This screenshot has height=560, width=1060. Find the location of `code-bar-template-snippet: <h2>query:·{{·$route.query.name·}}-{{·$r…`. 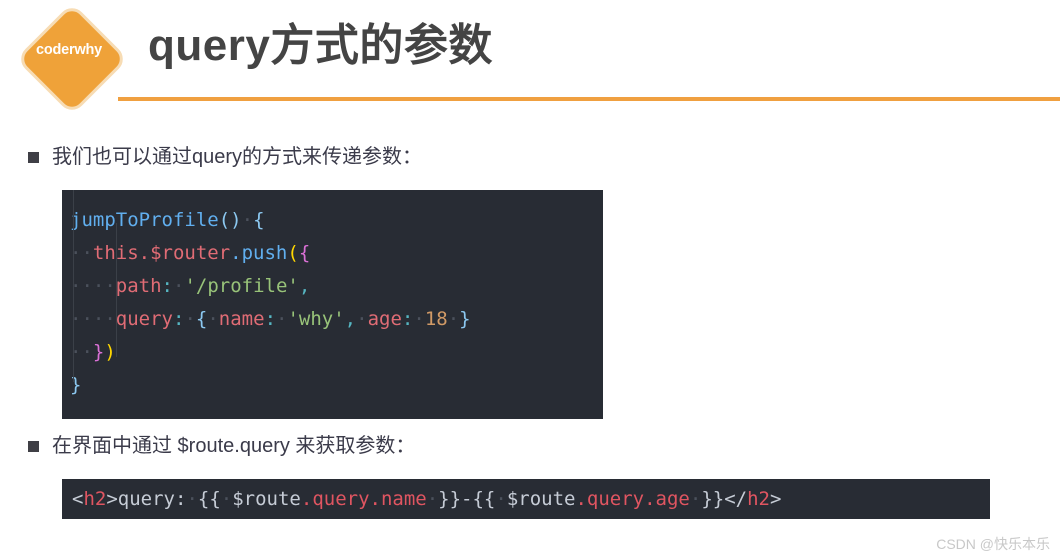

code-bar-template-snippet: <h2>query:·{{·$route.query.name·}}-{{·$r… is located at coordinates (526, 499).